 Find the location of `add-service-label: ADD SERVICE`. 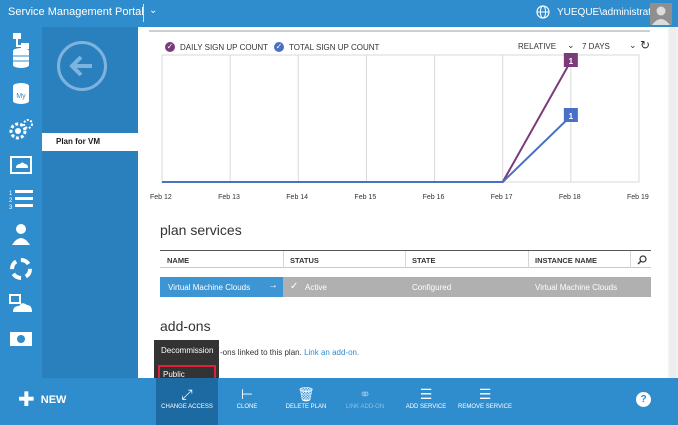

add-service-label: ADD SERVICE is located at coordinates (426, 407).